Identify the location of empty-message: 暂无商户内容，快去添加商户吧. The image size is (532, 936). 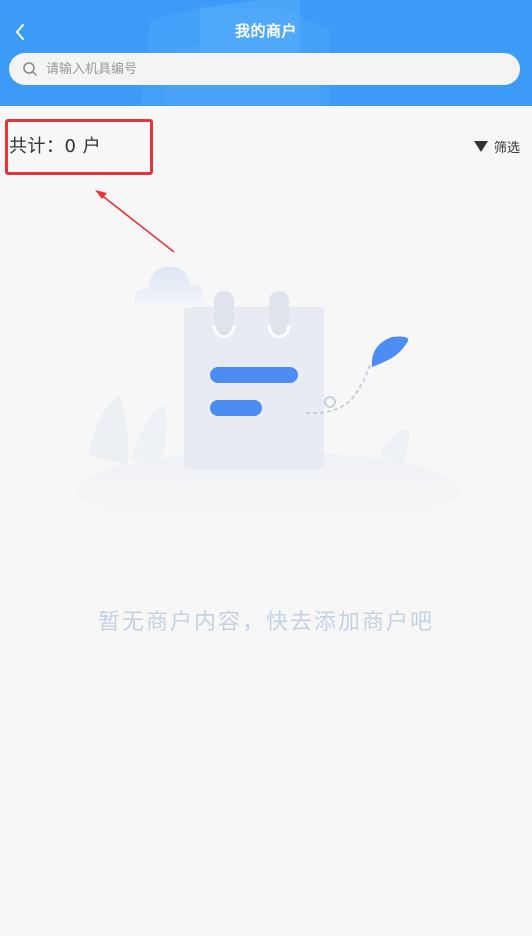
(265, 622).